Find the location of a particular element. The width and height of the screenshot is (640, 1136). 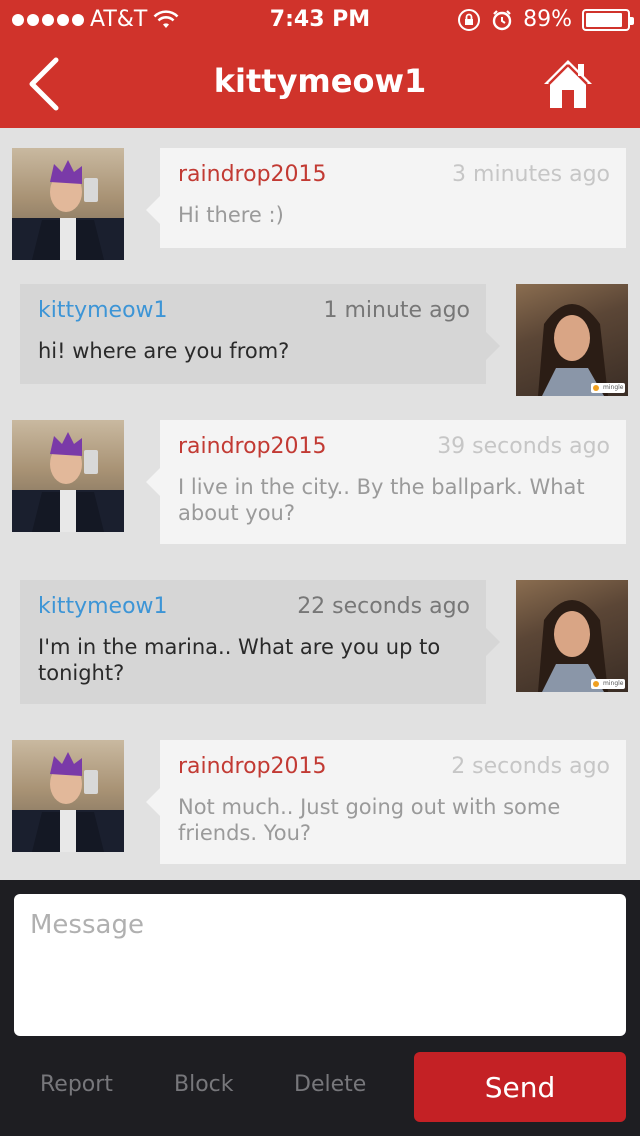

app-header: AT&T 7:43 PM 89% kittymeow1 is located at coordinates (320, 64).